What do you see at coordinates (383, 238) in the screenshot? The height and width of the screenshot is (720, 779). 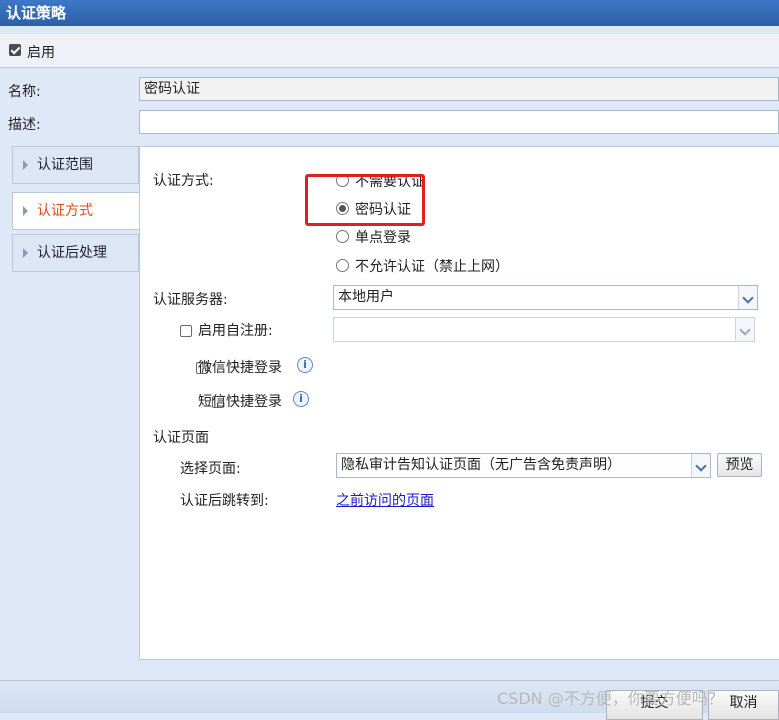 I see `radio-sso-label: 单点登录` at bounding box center [383, 238].